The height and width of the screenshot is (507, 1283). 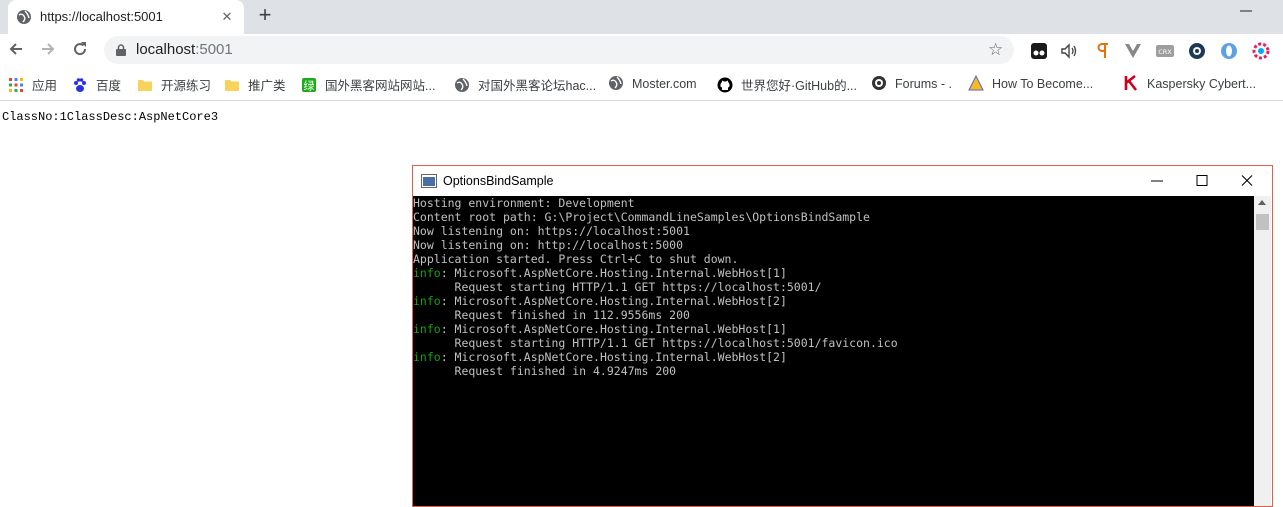 What do you see at coordinates (1261, 51) in the screenshot?
I see `settings-gear-icon` at bounding box center [1261, 51].